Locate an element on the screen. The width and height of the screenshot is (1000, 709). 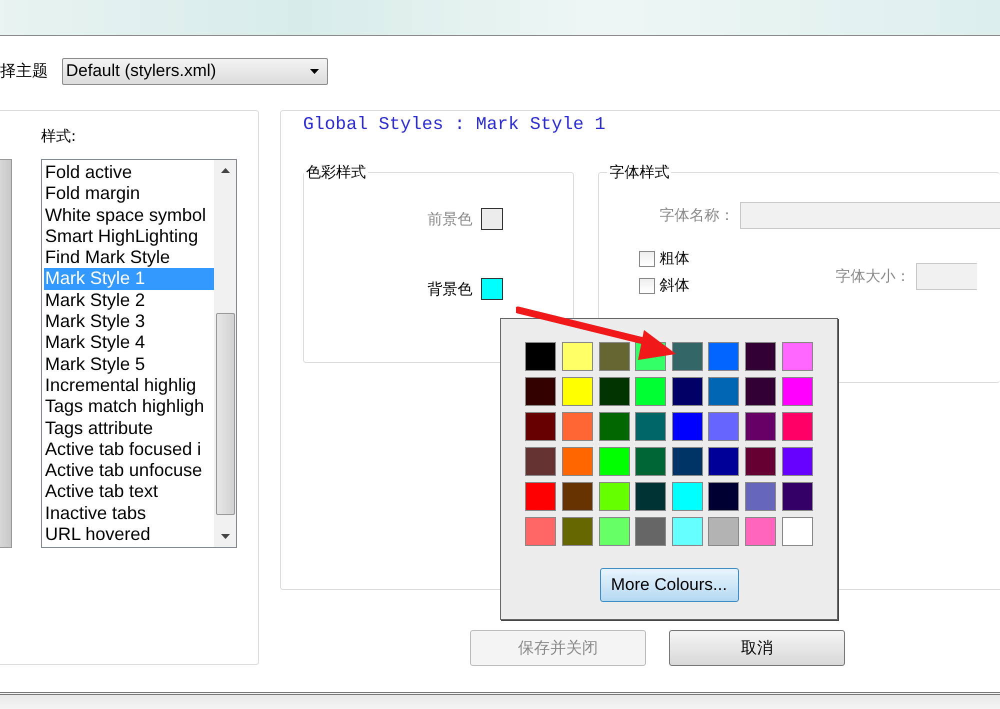
checkbox-label: 粗体 is located at coordinates (674, 258).